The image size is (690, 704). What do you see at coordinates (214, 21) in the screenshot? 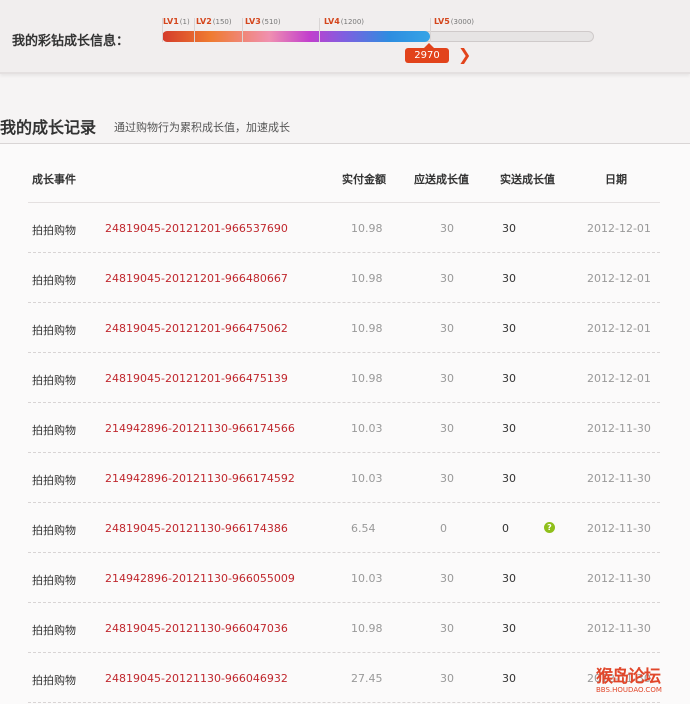
I see `level-lv2: LV2(150)` at bounding box center [214, 21].